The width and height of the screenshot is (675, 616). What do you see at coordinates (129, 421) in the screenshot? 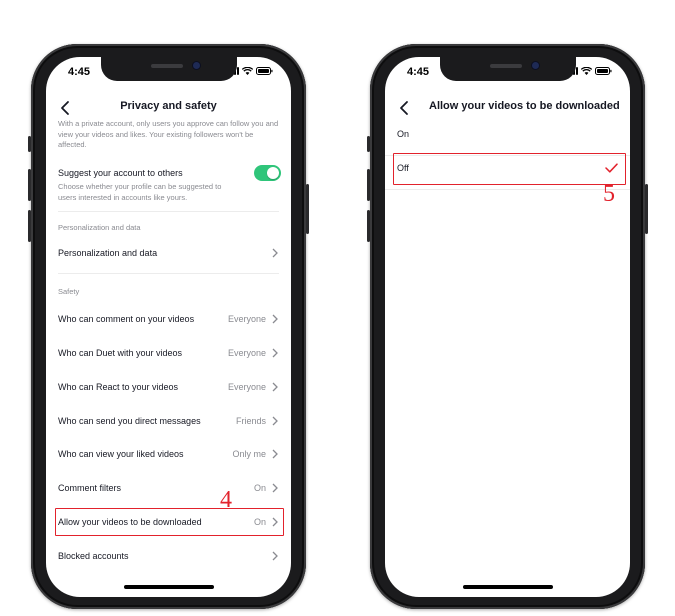
I see `item-label: Who can send you direct messages` at bounding box center [129, 421].